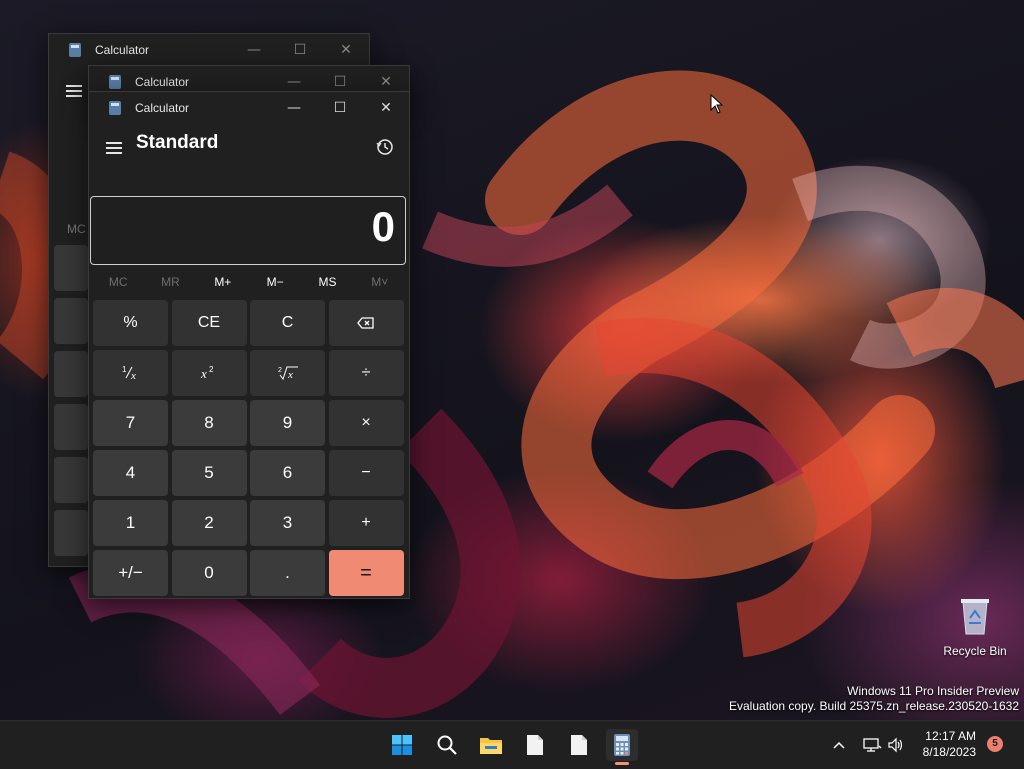 Image resolution: width=1024 pixels, height=769 pixels. I want to click on clock: 12:17 AM 8/18/2023, so click(944, 744).